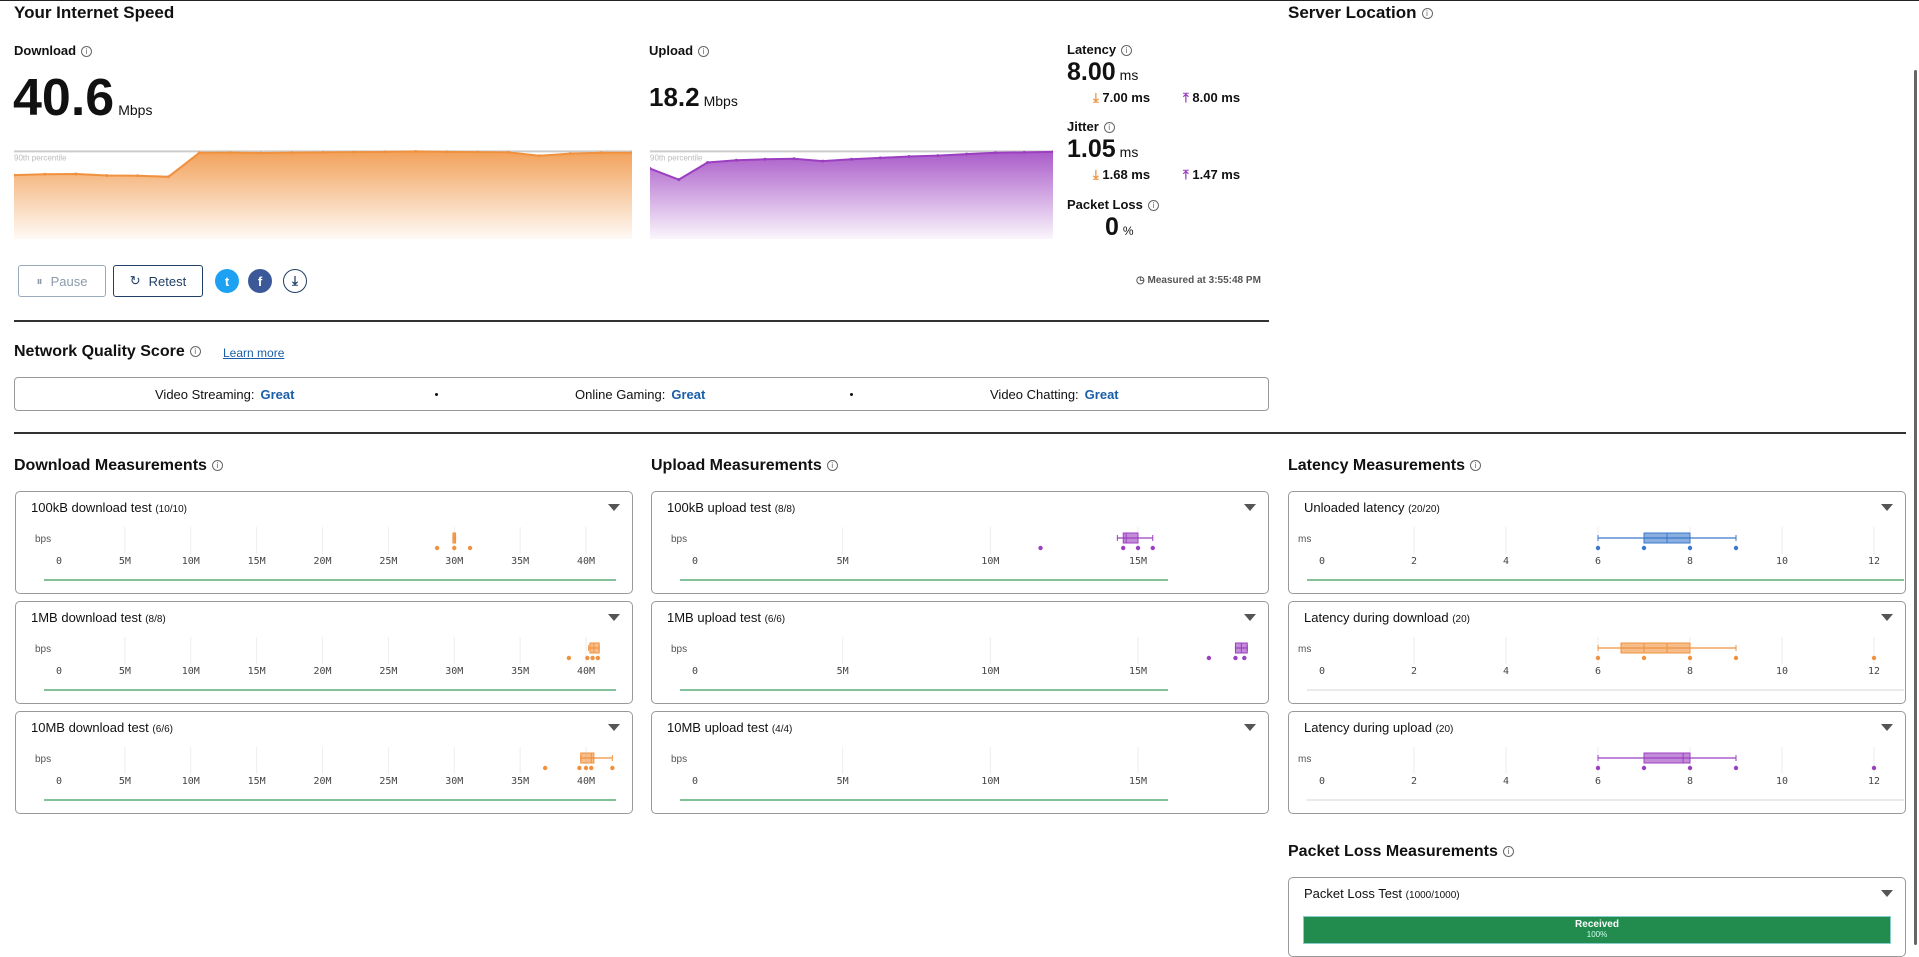  What do you see at coordinates (64, 98) in the screenshot?
I see `download-number: 40.6` at bounding box center [64, 98].